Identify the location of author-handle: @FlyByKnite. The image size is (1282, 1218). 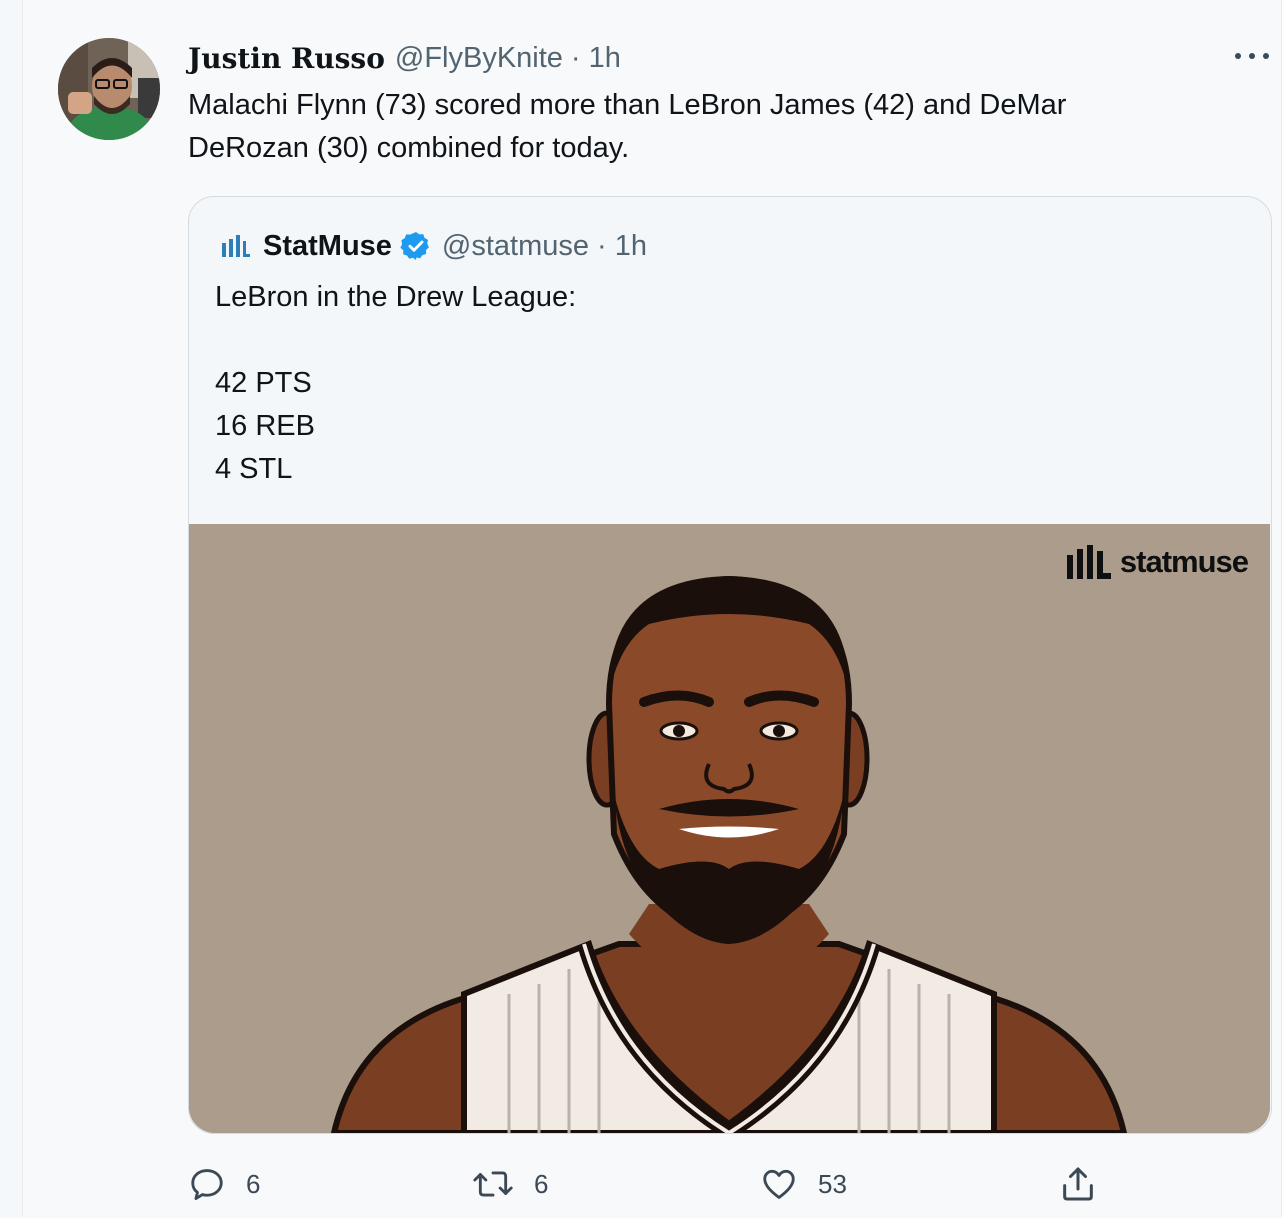
(479, 58).